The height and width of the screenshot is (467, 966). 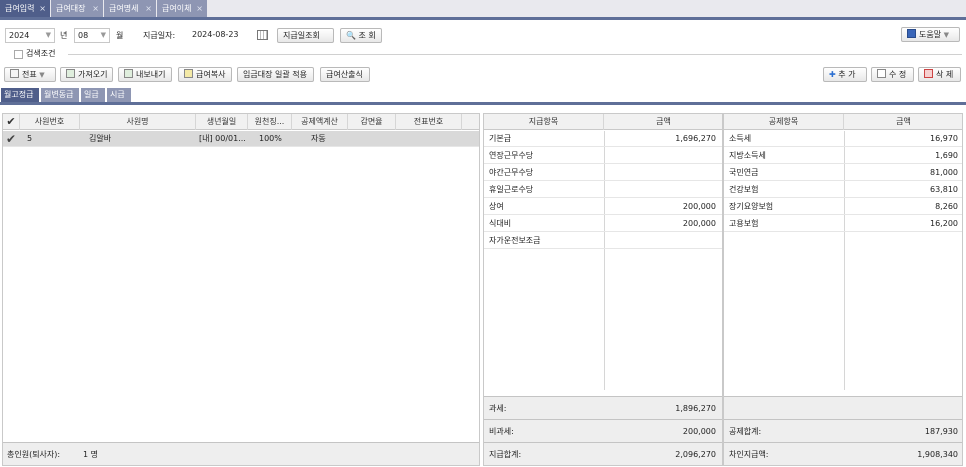 What do you see at coordinates (695, 408) in the screenshot?
I see `taxable-value: 1,896,270` at bounding box center [695, 408].